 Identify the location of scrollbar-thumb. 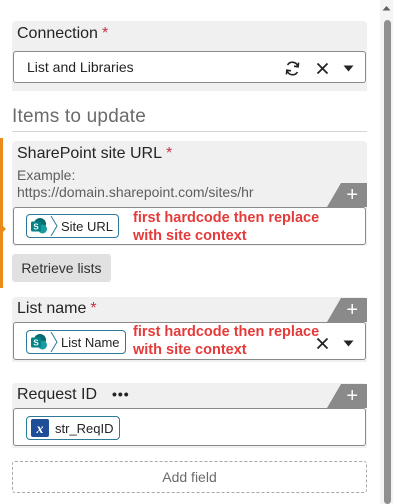
(387, 262).